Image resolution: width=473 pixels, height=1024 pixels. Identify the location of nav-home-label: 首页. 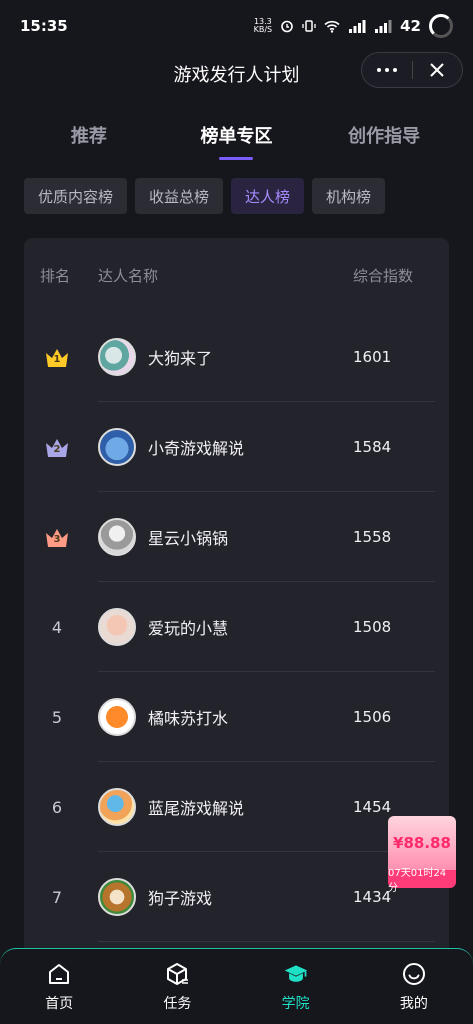
(59, 1003).